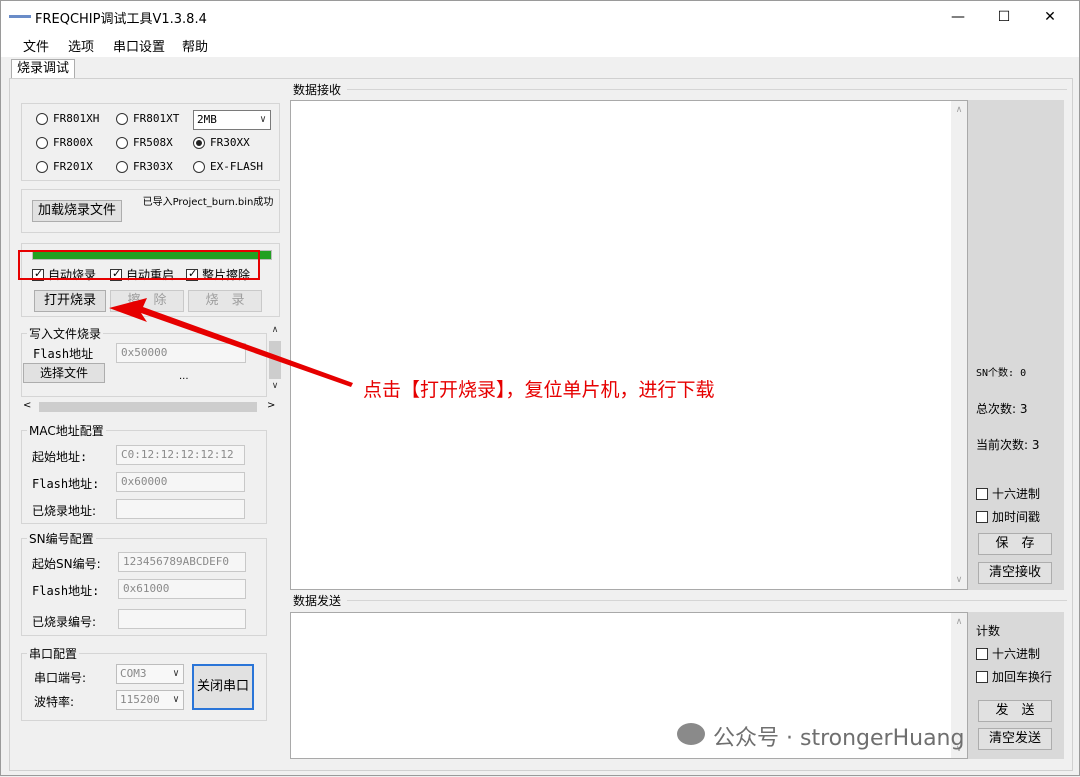 Image resolution: width=1080 pixels, height=777 pixels. I want to click on watermark-text: 公众号 · strongerHuang, so click(839, 738).